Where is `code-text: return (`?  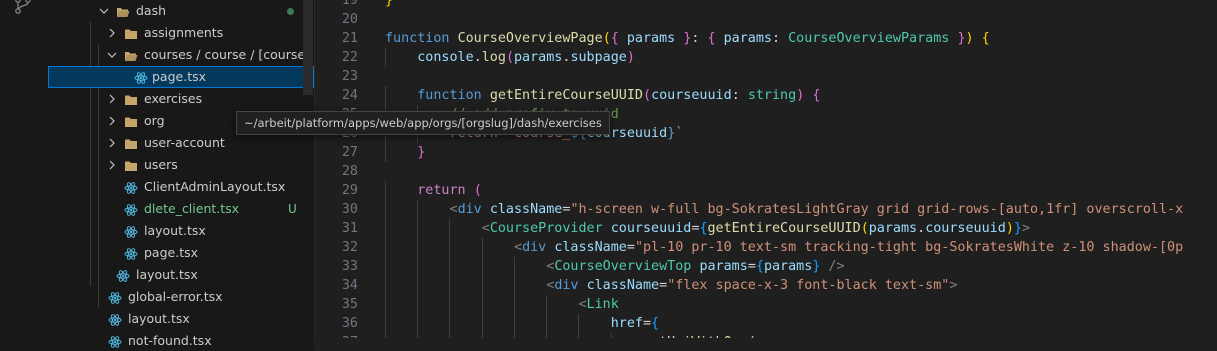
code-text: return ( is located at coordinates (433, 190).